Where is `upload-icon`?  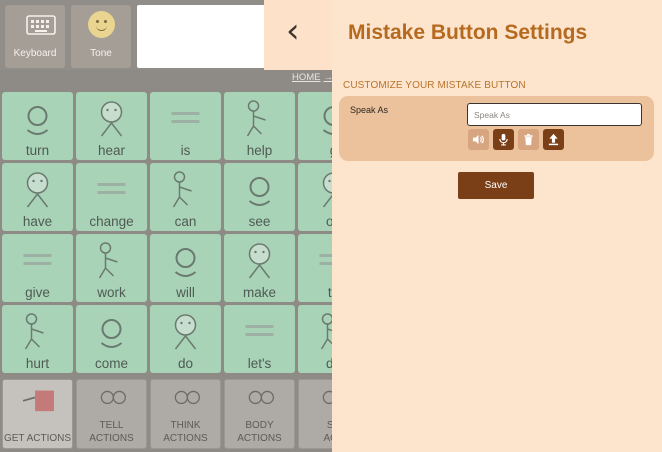
upload-icon is located at coordinates (553, 139).